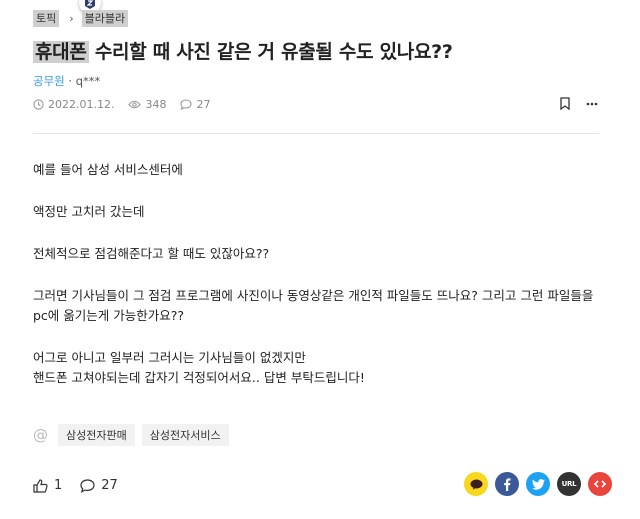 The height and width of the screenshot is (519, 640). What do you see at coordinates (88, 81) in the screenshot?
I see `author-name: q***` at bounding box center [88, 81].